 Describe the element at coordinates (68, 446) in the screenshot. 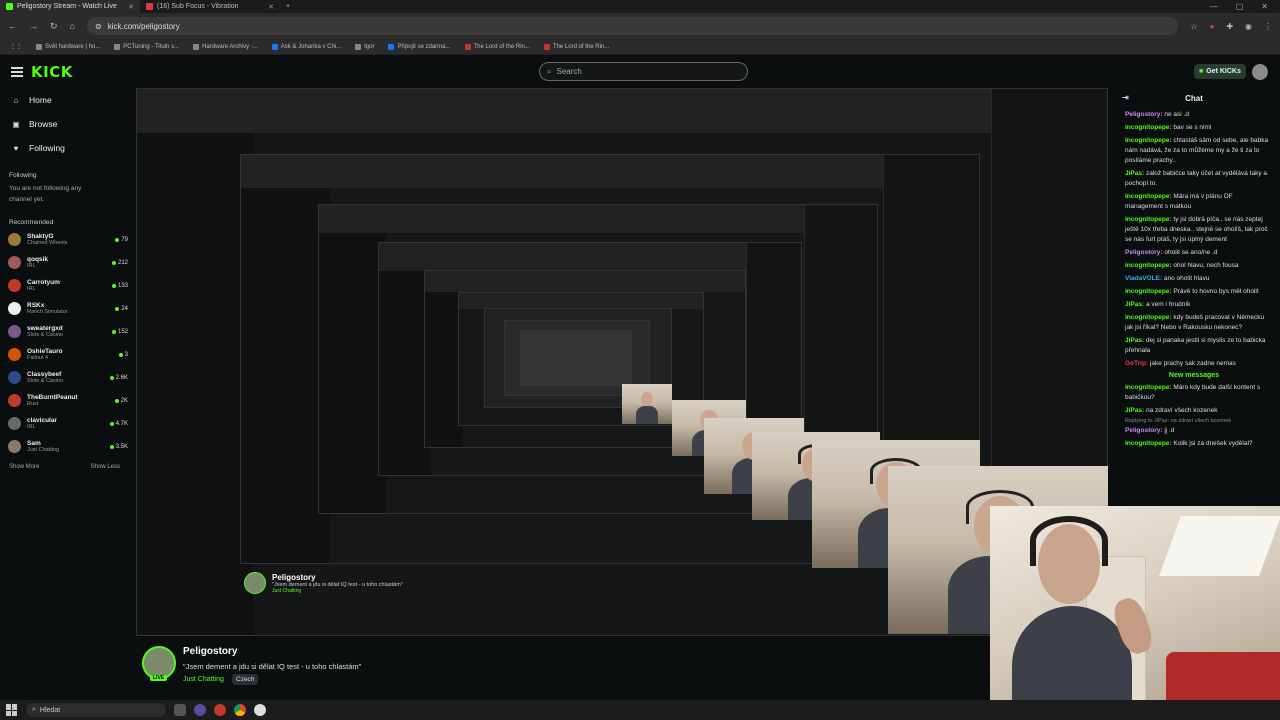

I see `recommended-channel: Sam Just Chatting 3.5K` at that location.